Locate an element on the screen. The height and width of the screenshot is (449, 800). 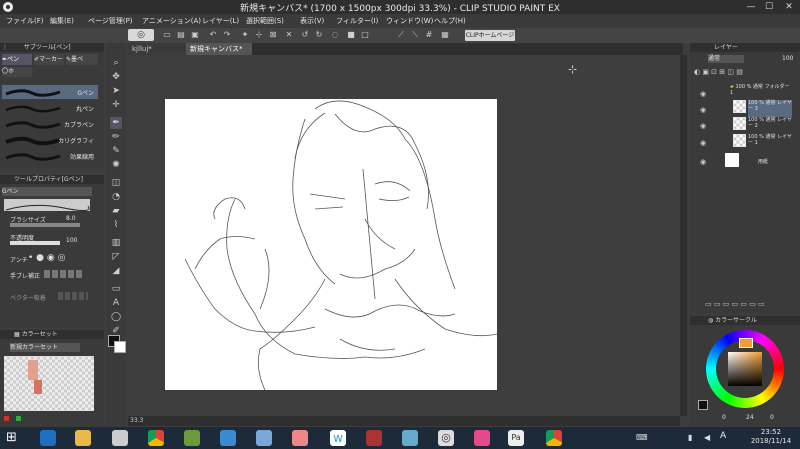
snap-special-ruler-icon: ⟍ is located at coordinates (415, 35).